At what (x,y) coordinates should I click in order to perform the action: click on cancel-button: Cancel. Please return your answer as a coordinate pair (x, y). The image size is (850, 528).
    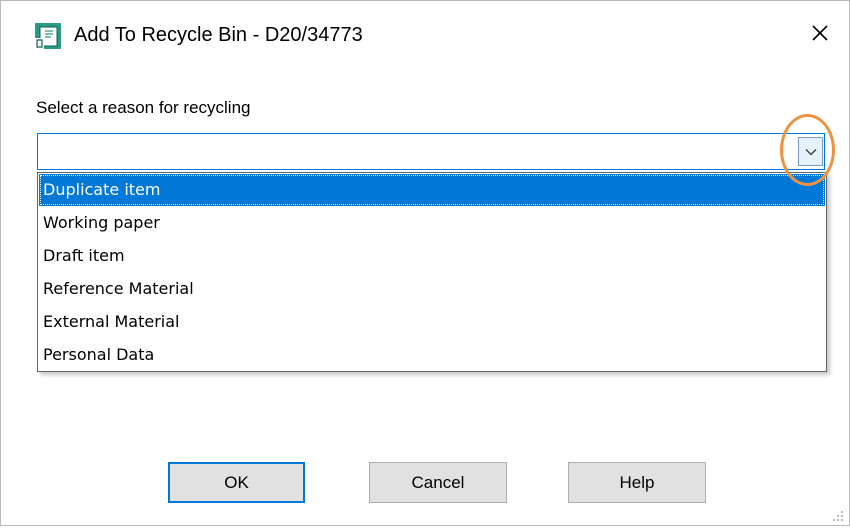
    Looking at the image, I should click on (438, 482).